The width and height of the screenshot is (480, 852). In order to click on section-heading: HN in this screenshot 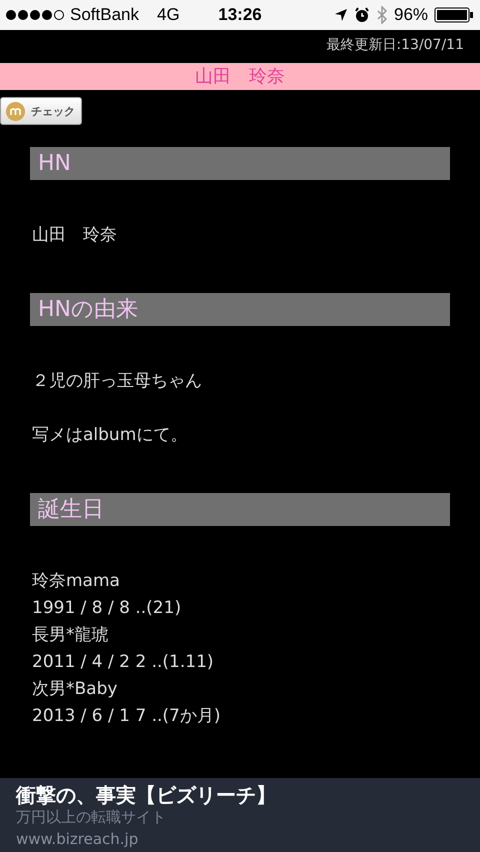, I will do `click(240, 163)`.